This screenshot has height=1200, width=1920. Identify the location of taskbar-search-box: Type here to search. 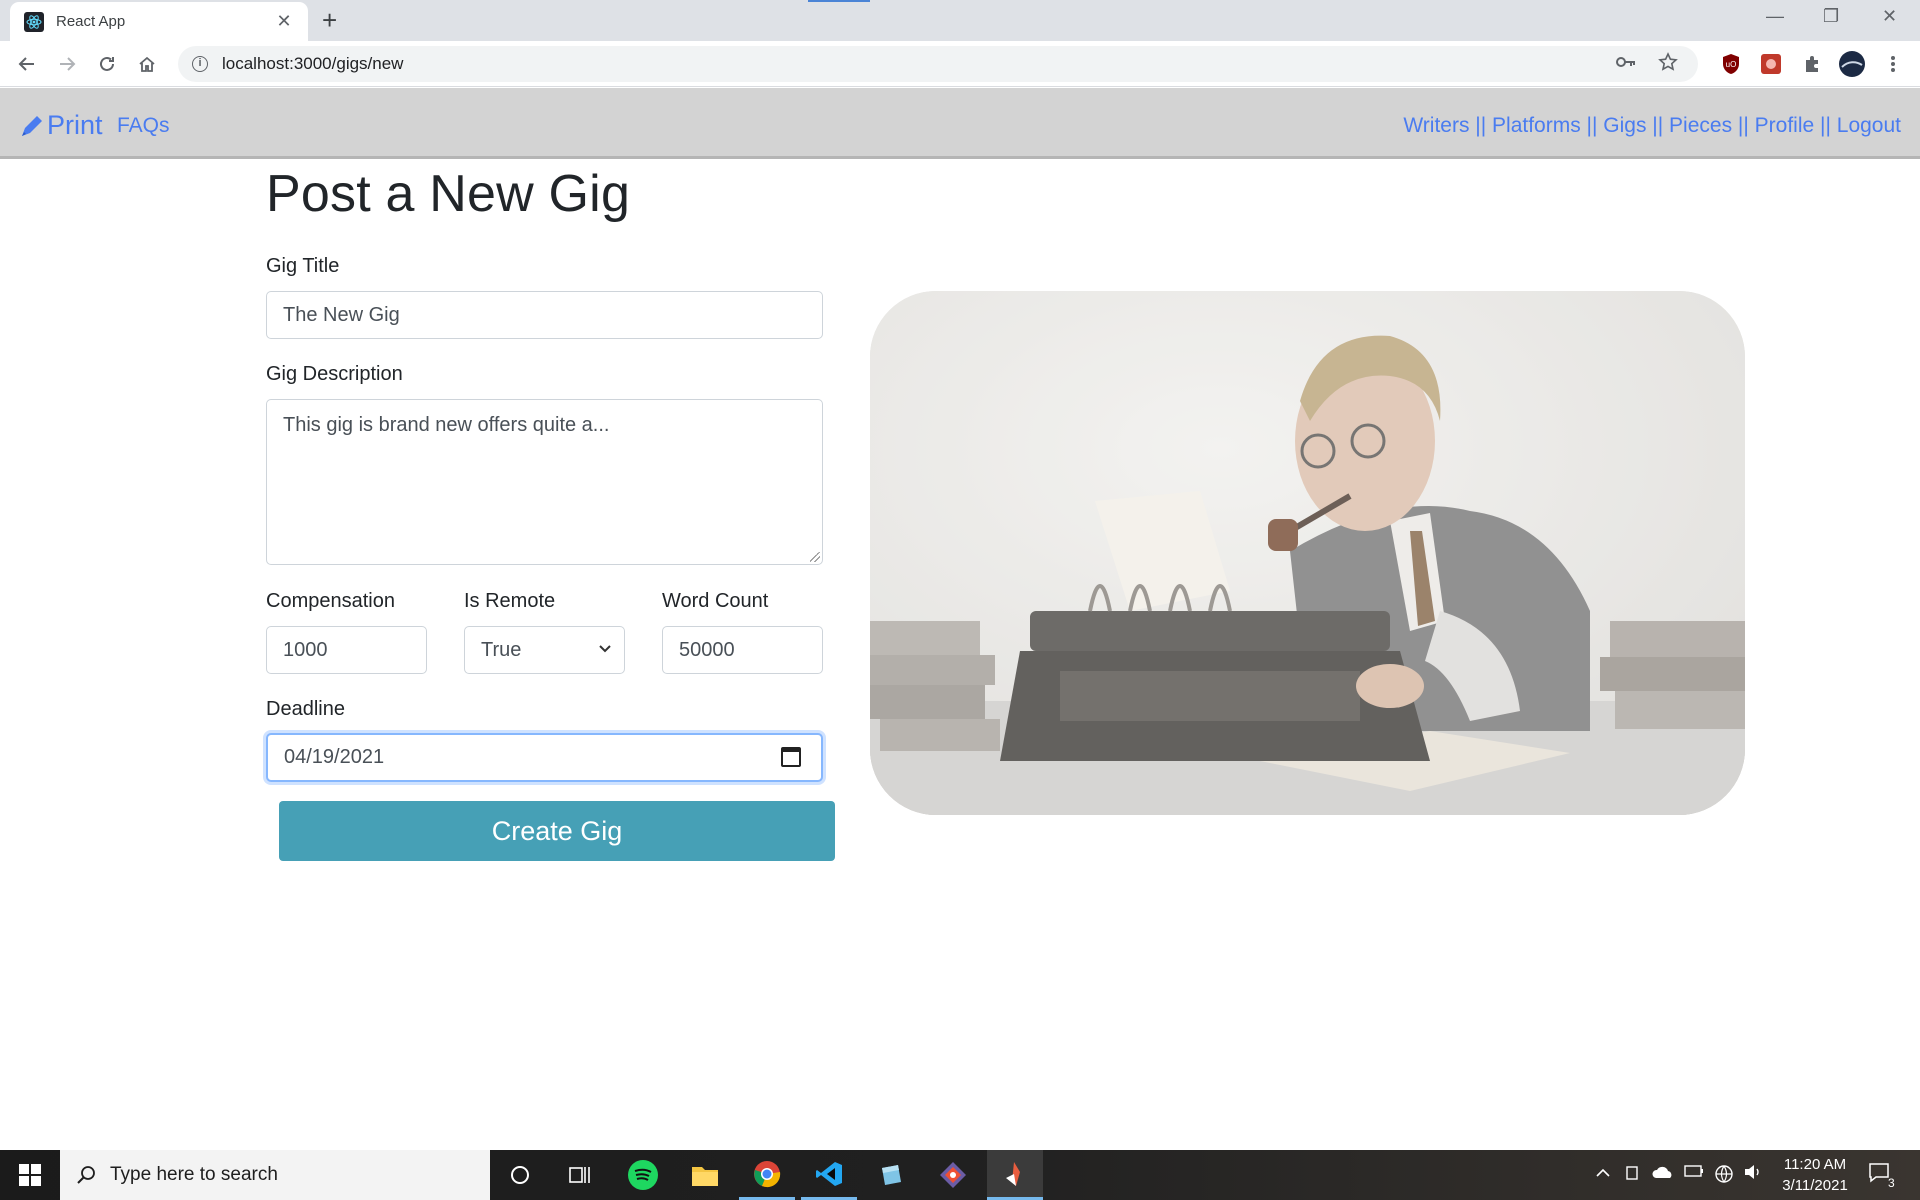
(275, 1175).